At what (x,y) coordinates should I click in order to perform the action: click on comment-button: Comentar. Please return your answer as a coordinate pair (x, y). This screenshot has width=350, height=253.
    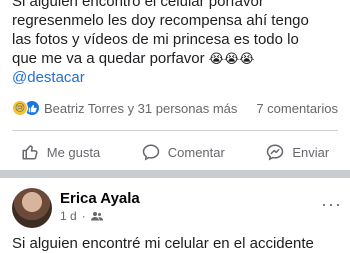
    Looking at the image, I should click on (183, 152).